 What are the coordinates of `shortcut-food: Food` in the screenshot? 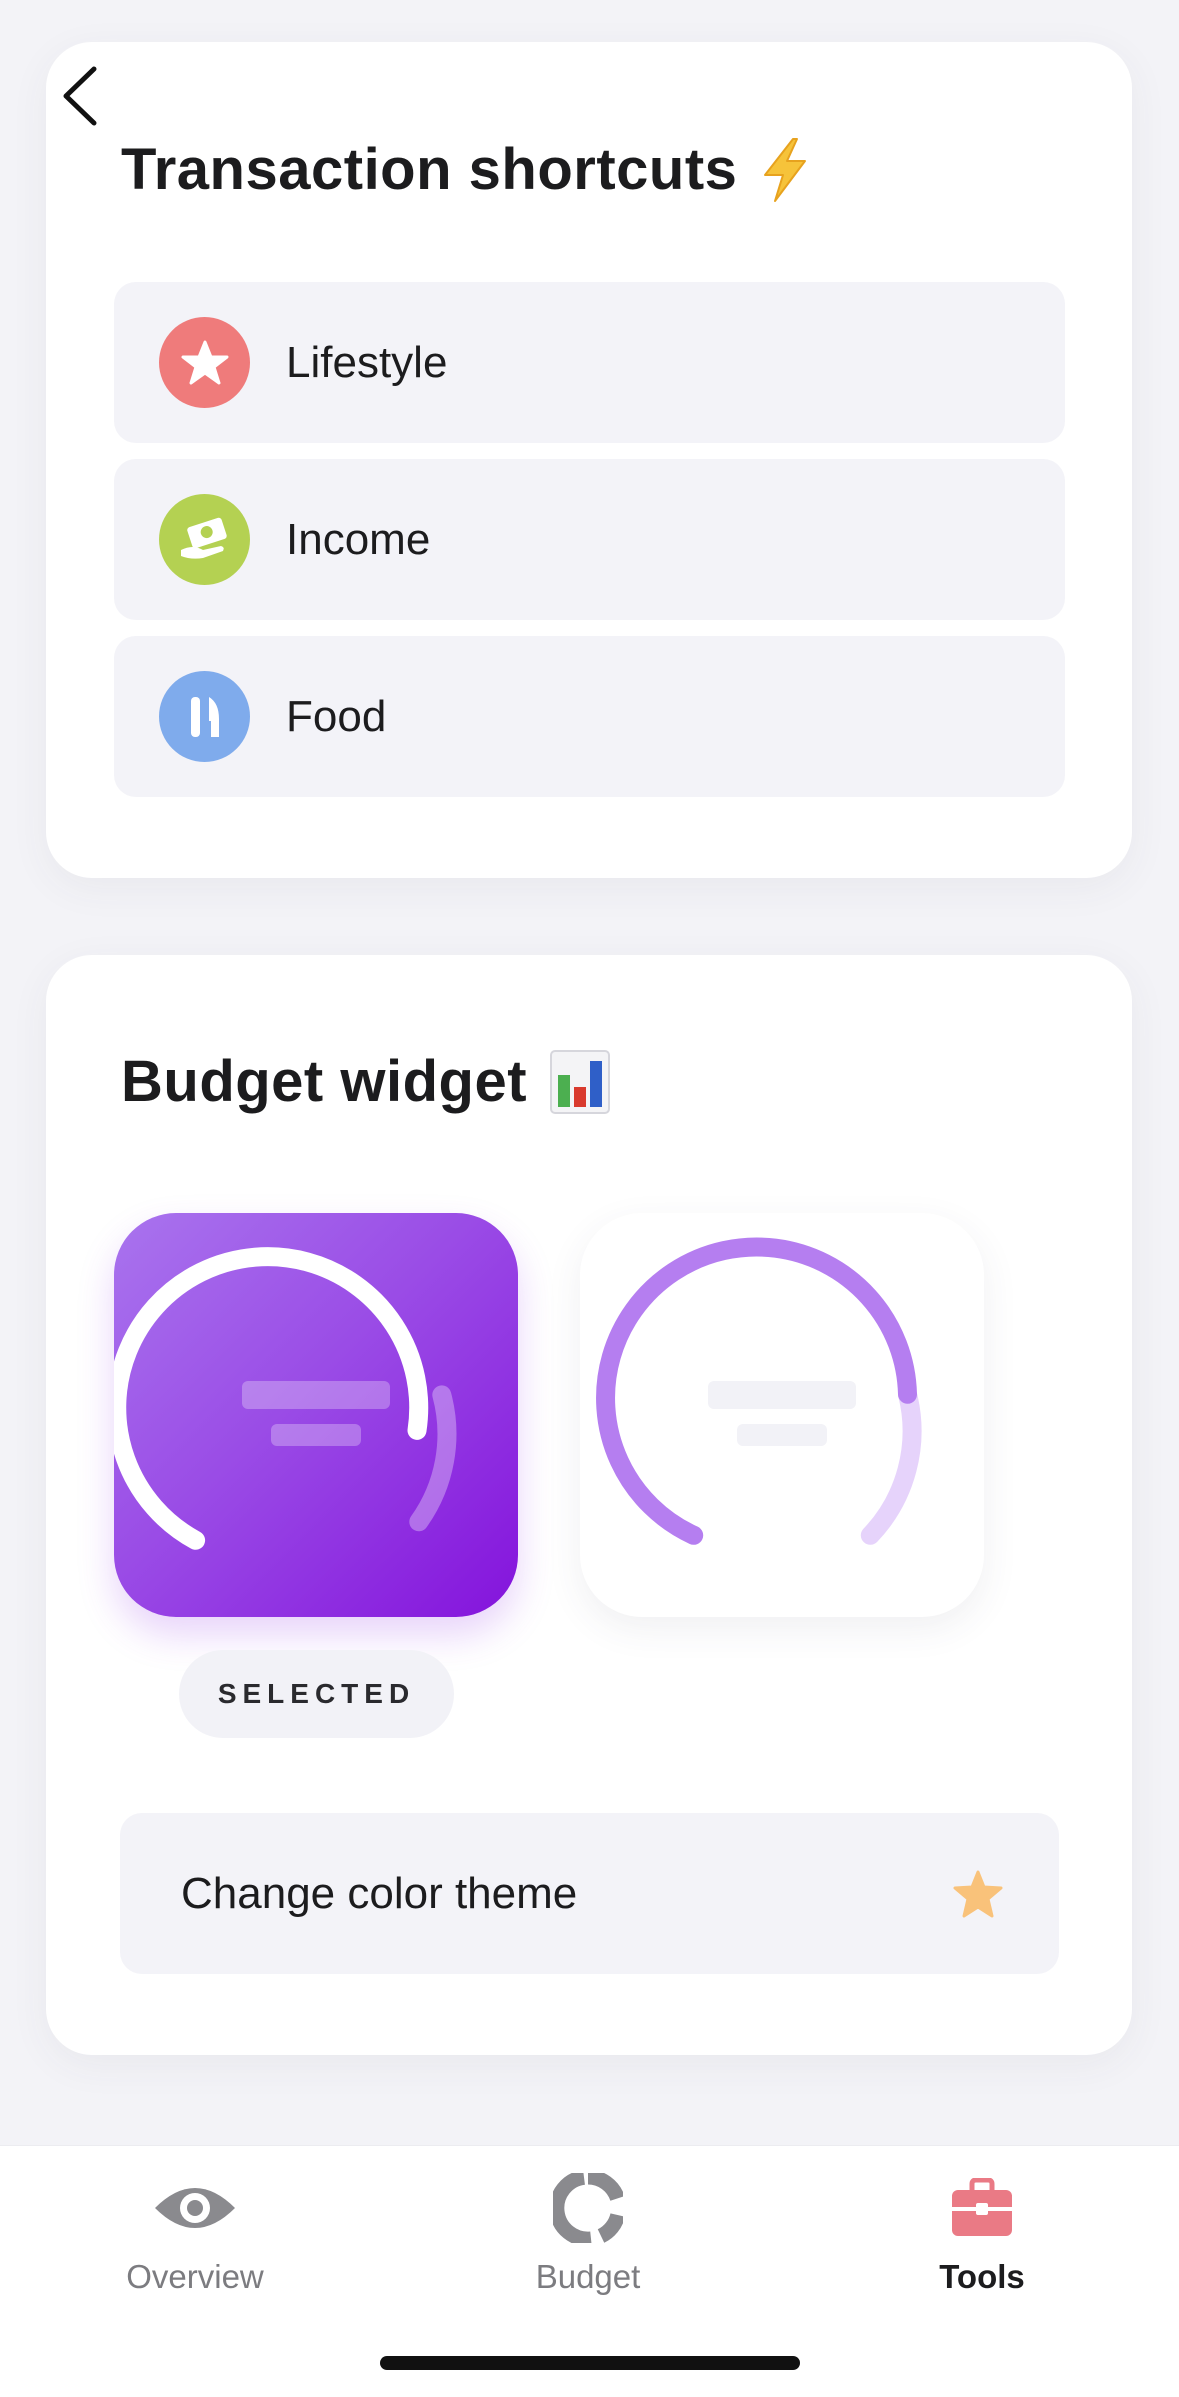 It's located at (589, 716).